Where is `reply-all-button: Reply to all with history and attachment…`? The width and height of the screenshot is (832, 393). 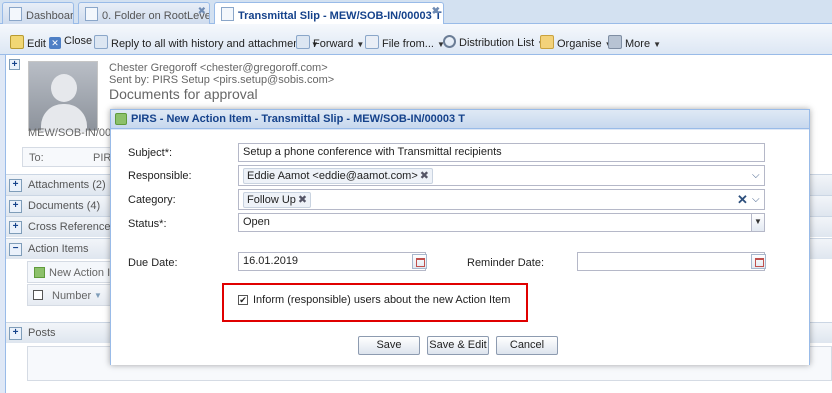
reply-all-button: Reply to all with history and attachment… is located at coordinates (206, 42).